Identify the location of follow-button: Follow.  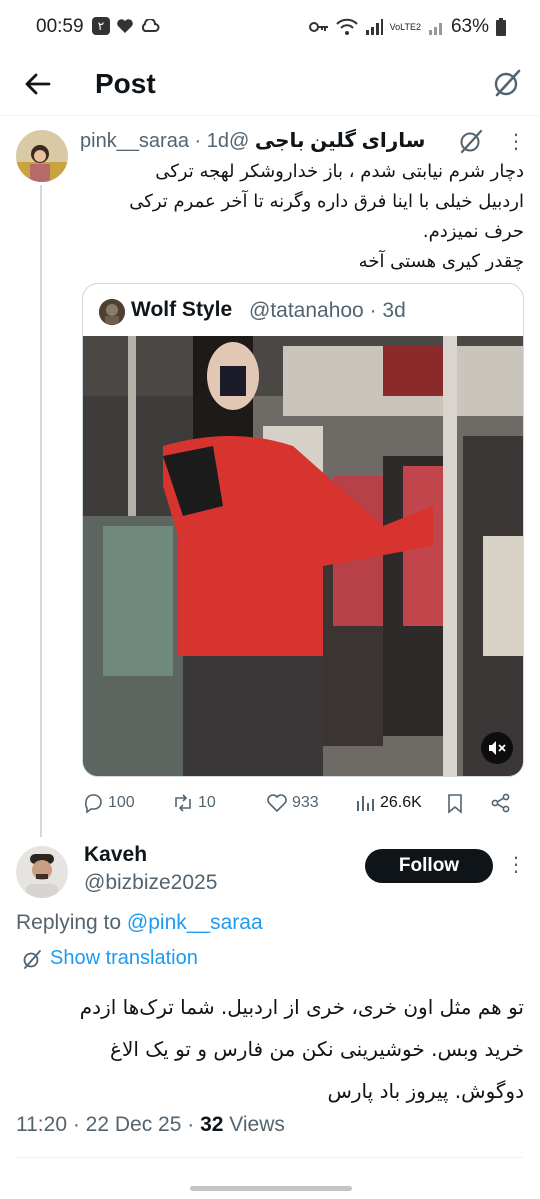
(429, 866).